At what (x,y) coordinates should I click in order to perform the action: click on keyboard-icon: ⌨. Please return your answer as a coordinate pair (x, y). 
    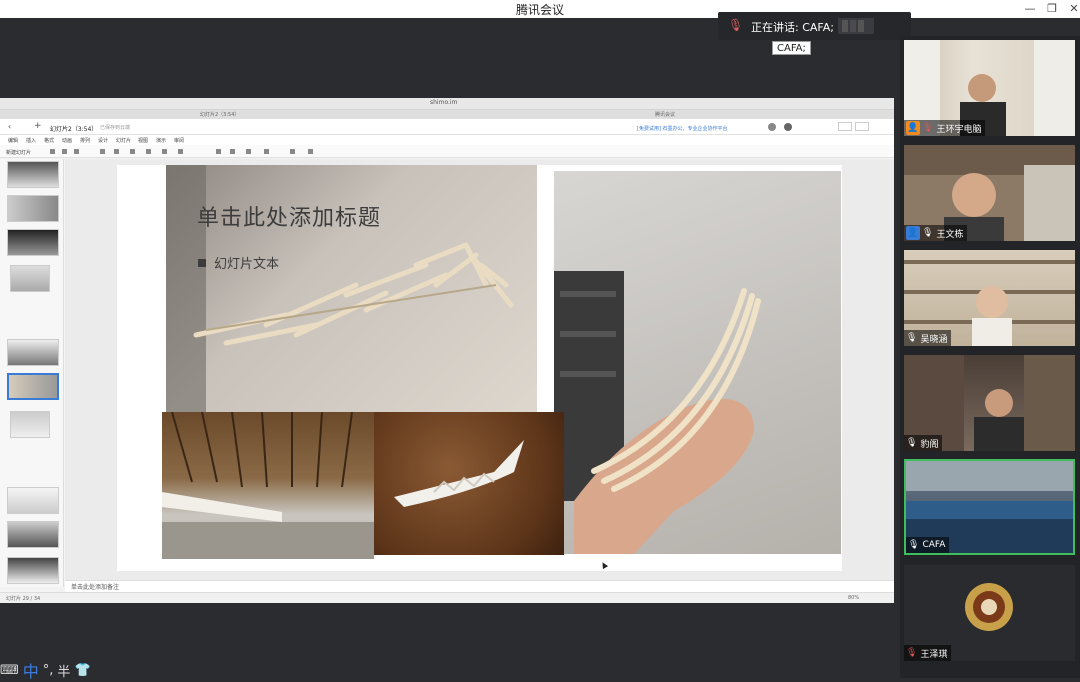
    Looking at the image, I should click on (9, 670).